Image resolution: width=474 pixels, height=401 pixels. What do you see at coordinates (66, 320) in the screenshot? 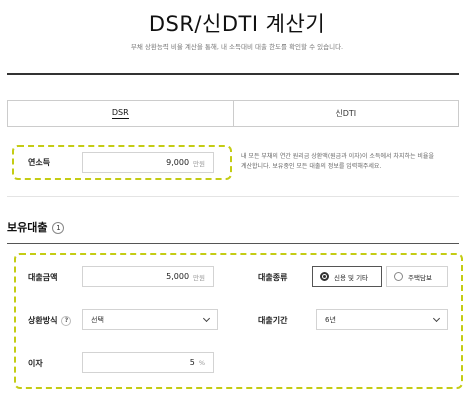
I see `help-icon: ?` at bounding box center [66, 320].